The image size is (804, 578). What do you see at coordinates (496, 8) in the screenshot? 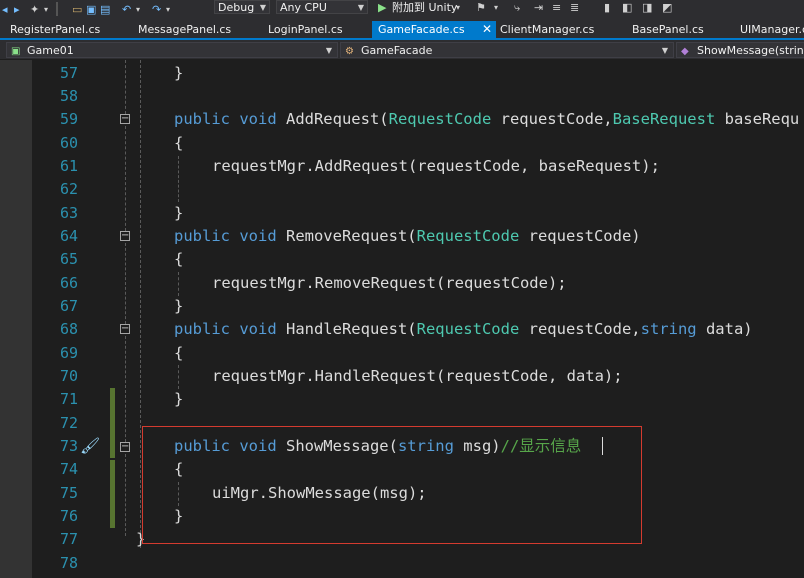
I see `find-dropdown-icon: ▾` at bounding box center [496, 8].